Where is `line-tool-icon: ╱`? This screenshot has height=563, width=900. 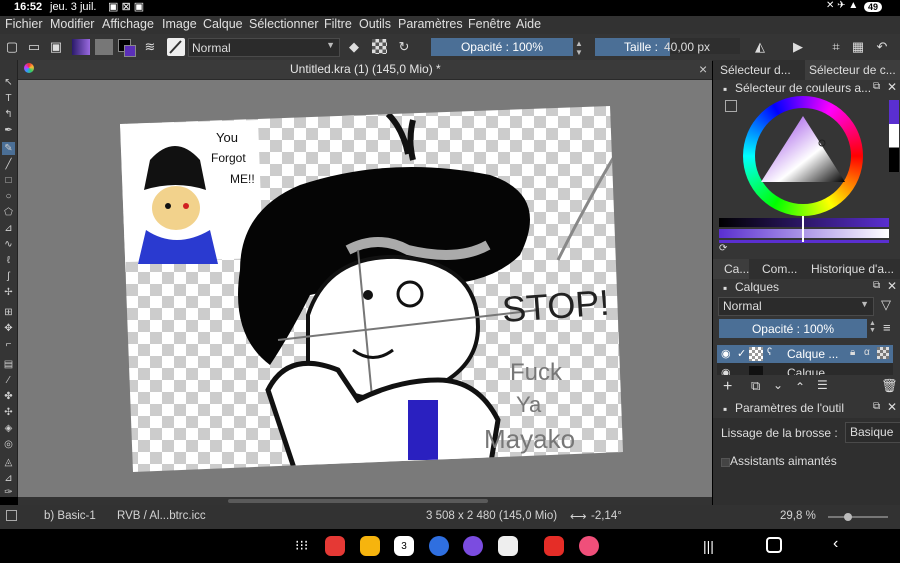
line-tool-icon: ╱ is located at coordinates (8, 164).